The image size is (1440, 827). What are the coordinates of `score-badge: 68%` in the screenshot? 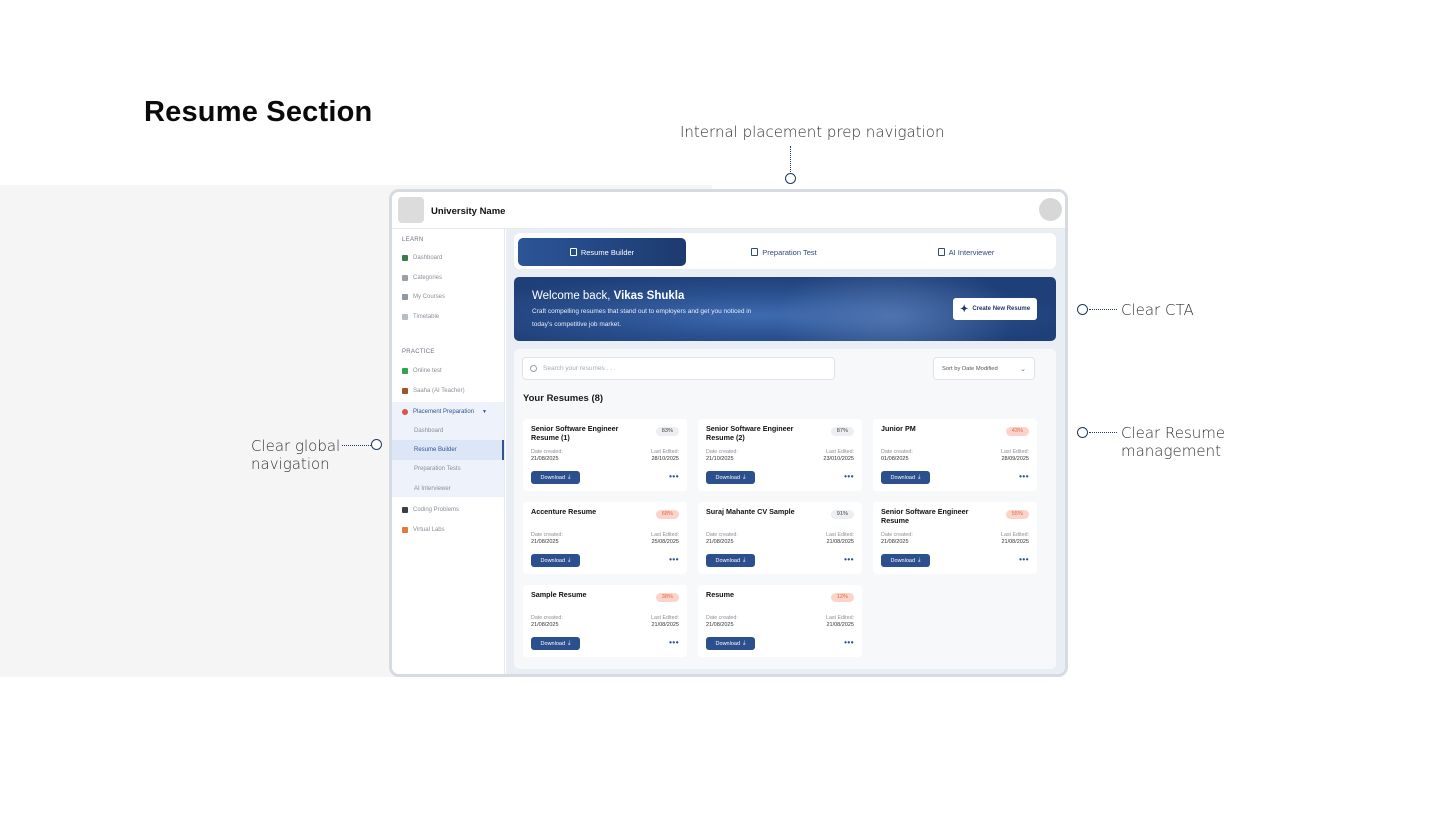 It's located at (667, 514).